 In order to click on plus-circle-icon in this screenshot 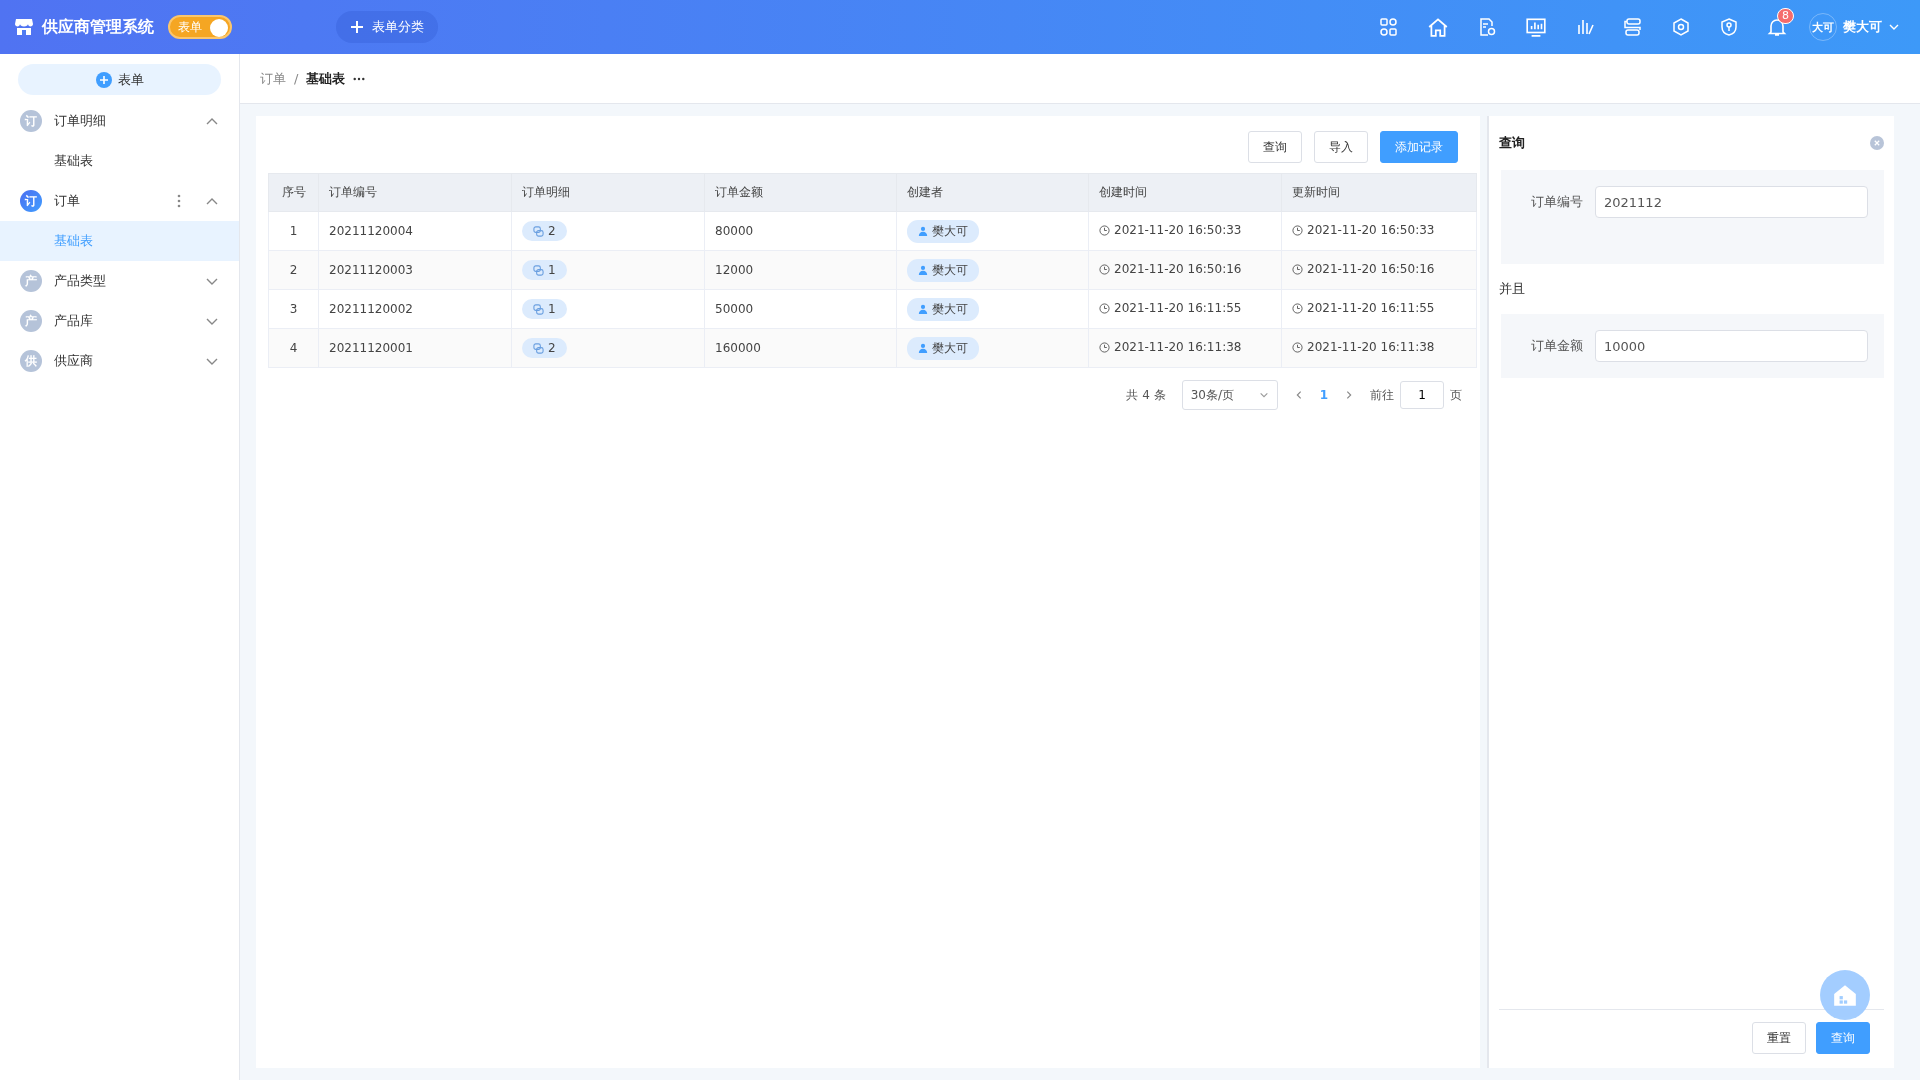, I will do `click(103, 79)`.